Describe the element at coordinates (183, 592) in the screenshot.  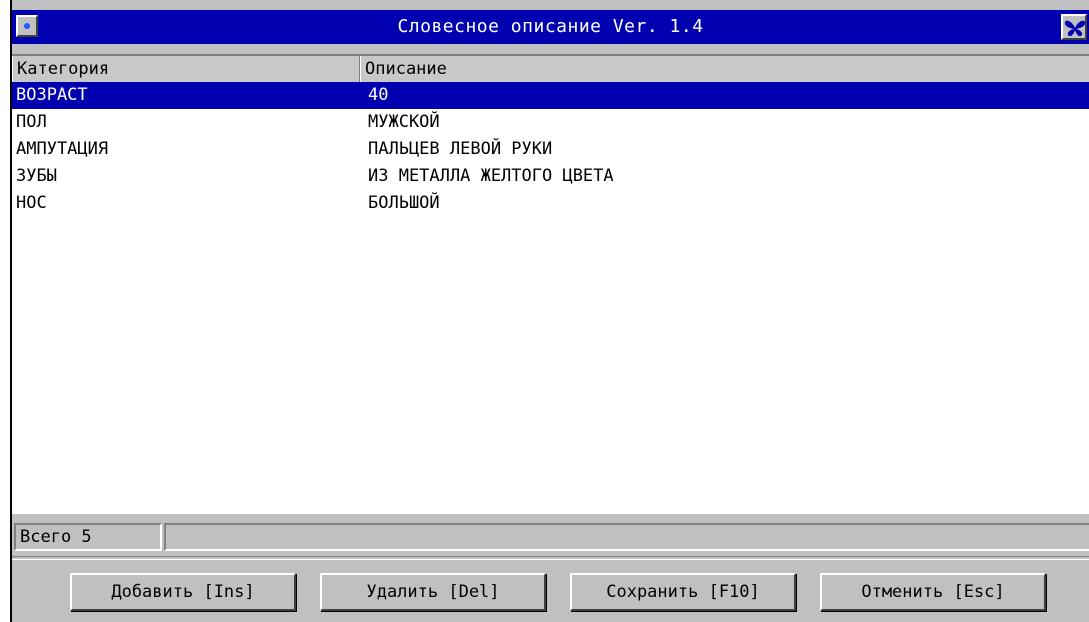
I see `add-button: Добавить [Ins]` at that location.